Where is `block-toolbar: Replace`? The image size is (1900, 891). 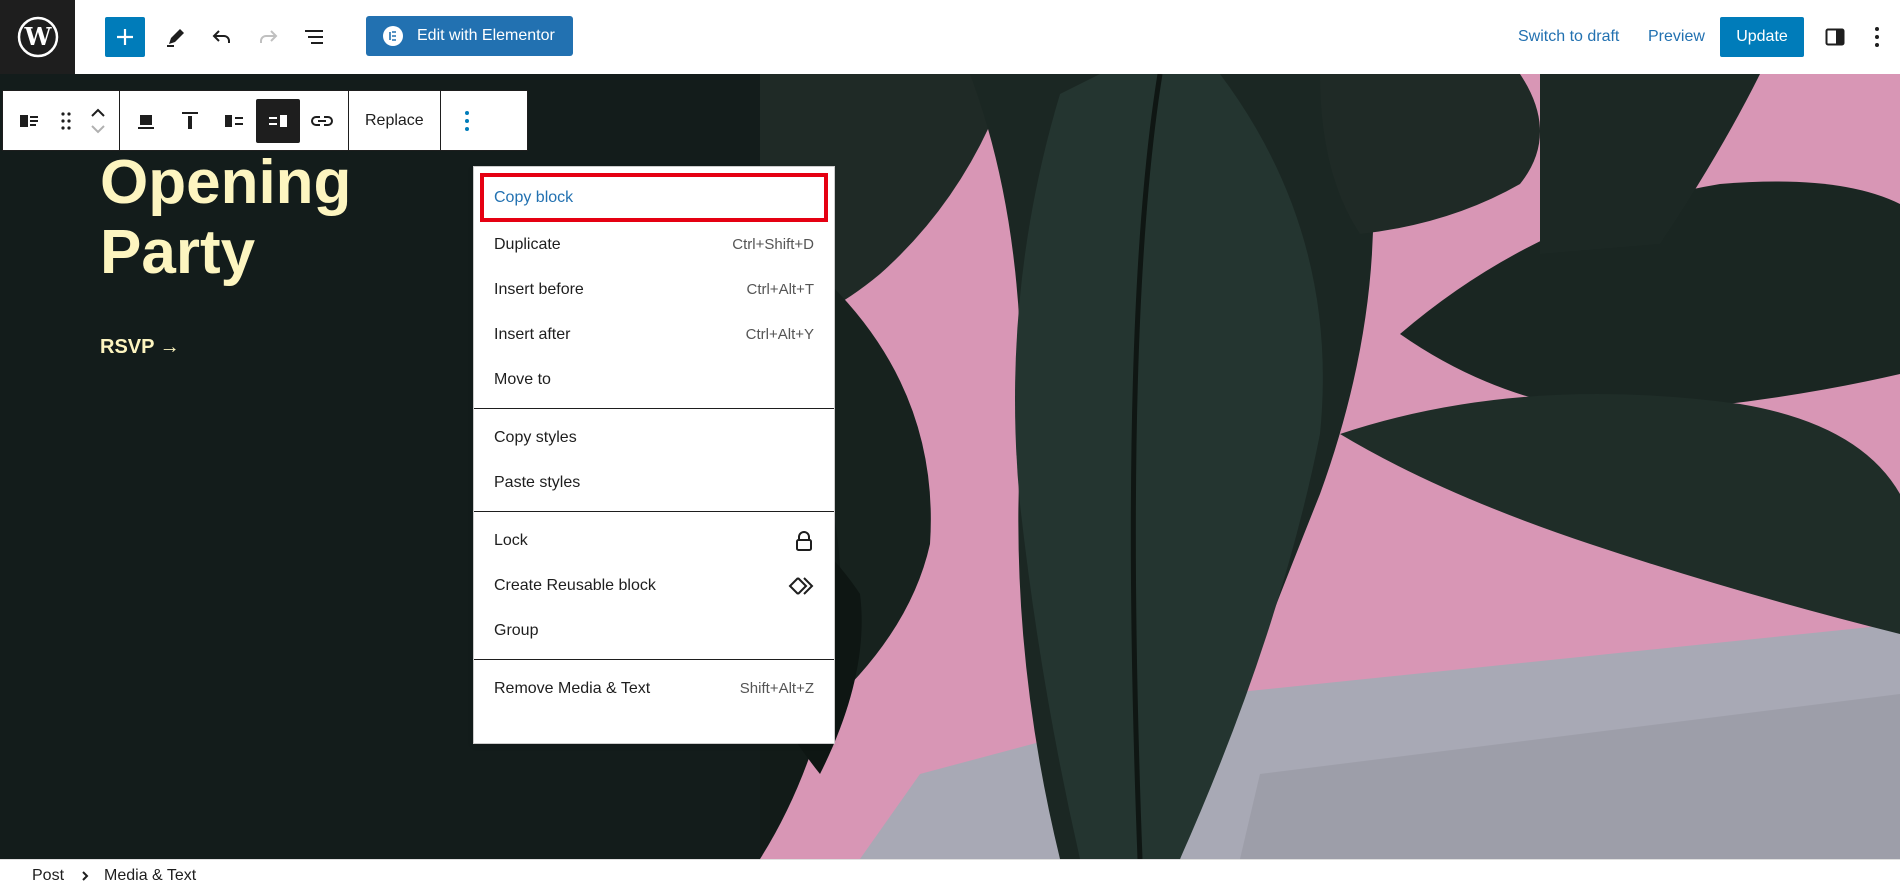
block-toolbar: Replace is located at coordinates (265, 120).